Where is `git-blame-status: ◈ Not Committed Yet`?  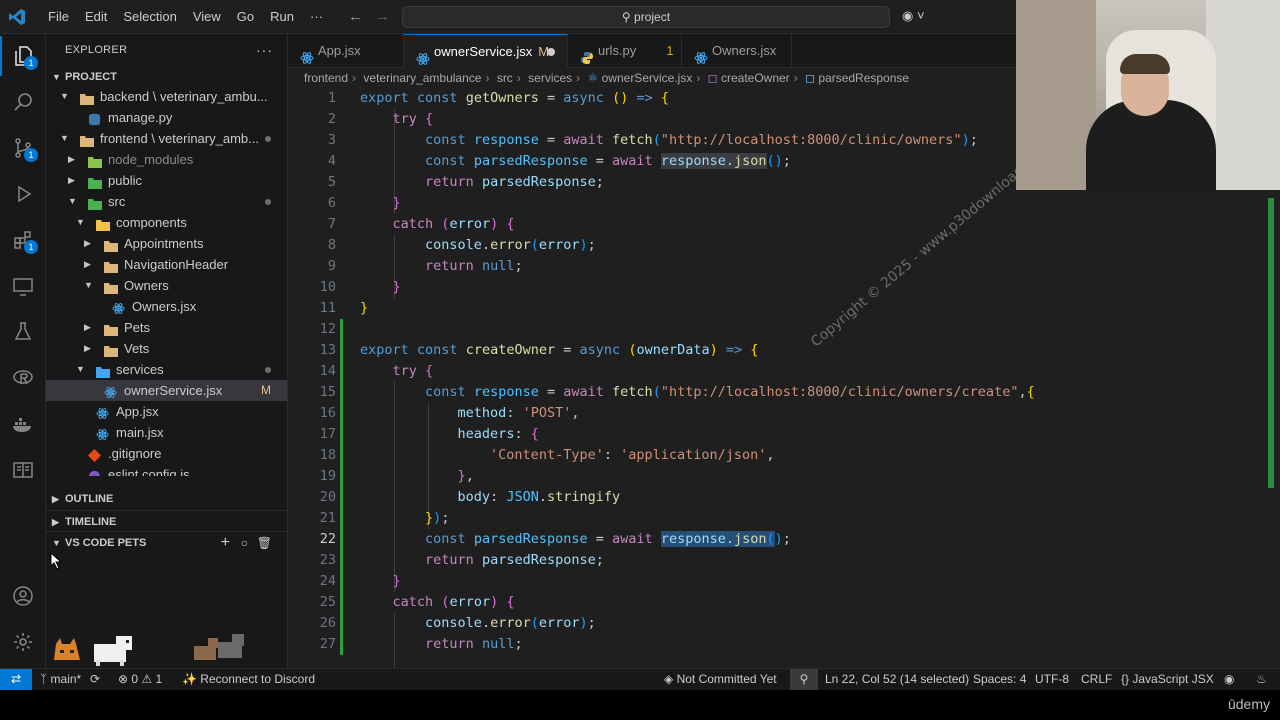
git-blame-status: ◈ Not Committed Yet is located at coordinates (720, 679).